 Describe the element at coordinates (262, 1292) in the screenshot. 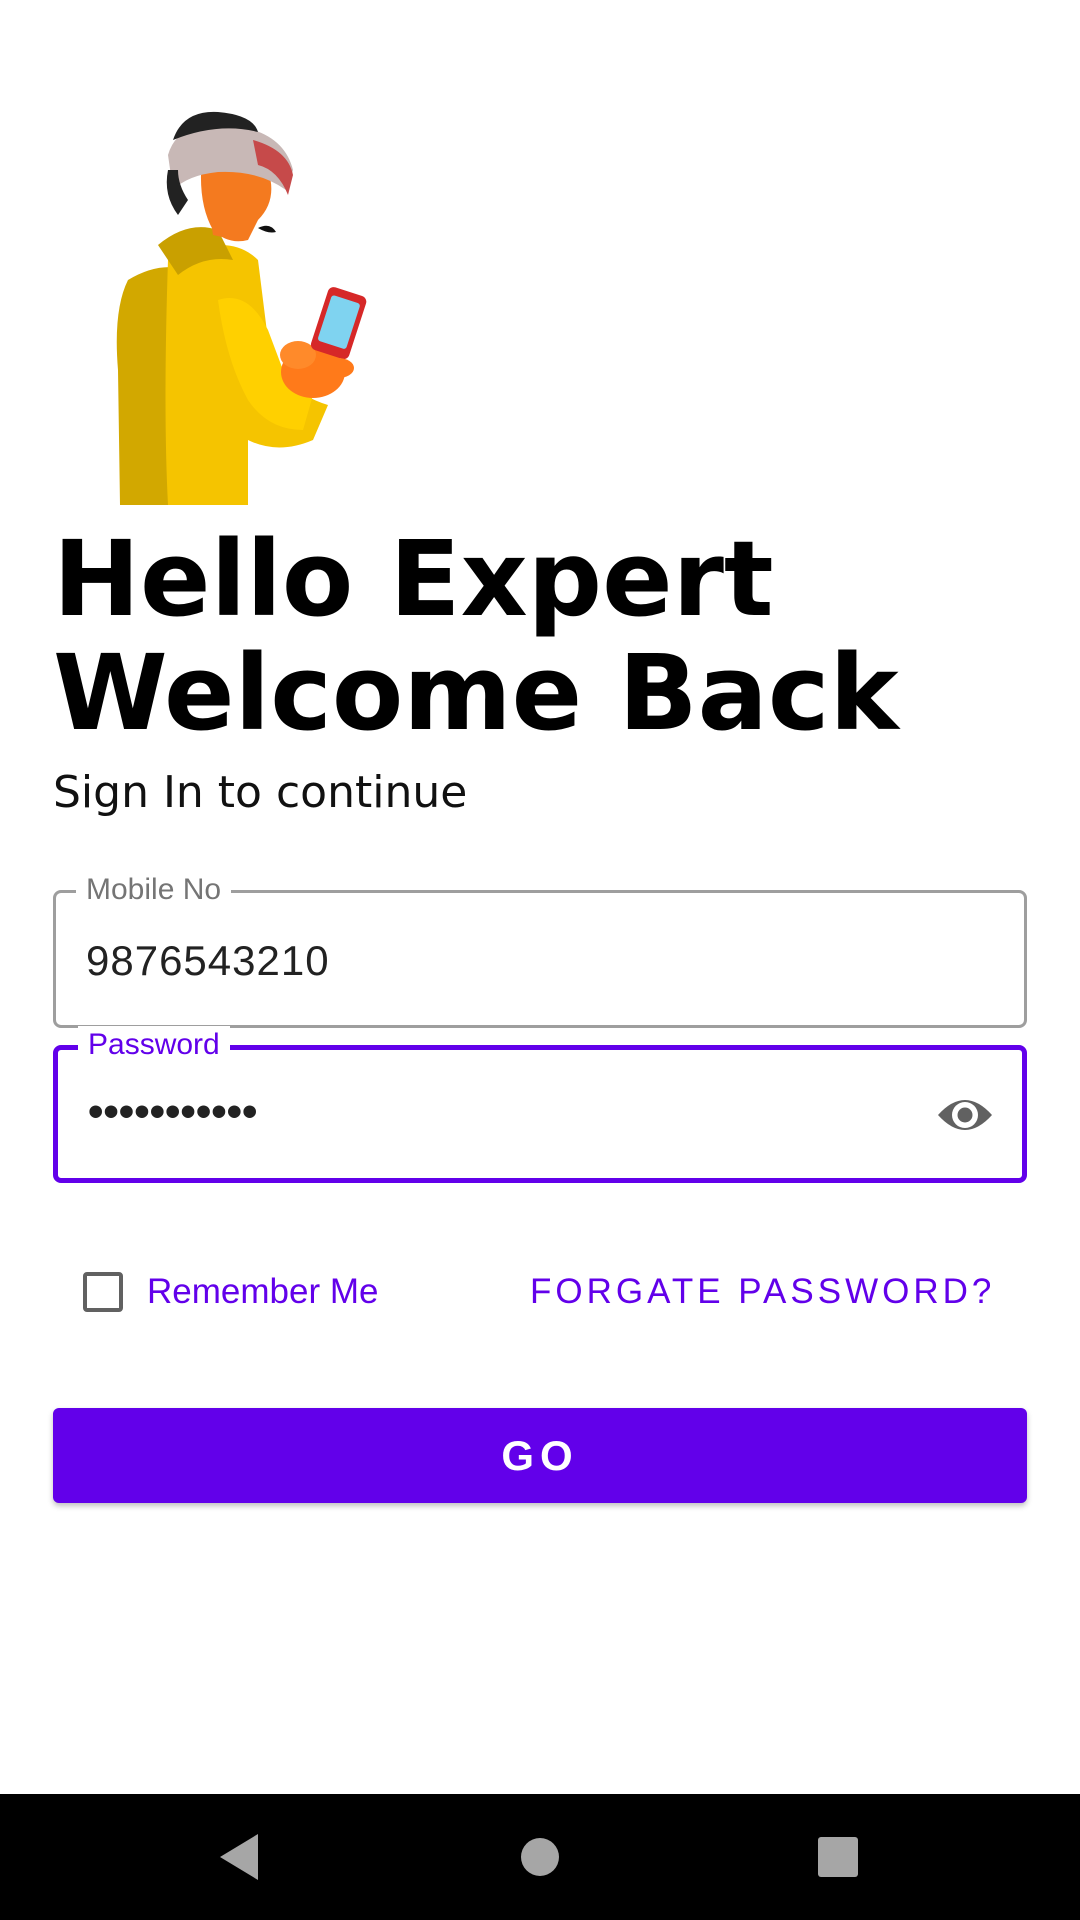

I see `remember-me-label: Remember Me` at that location.